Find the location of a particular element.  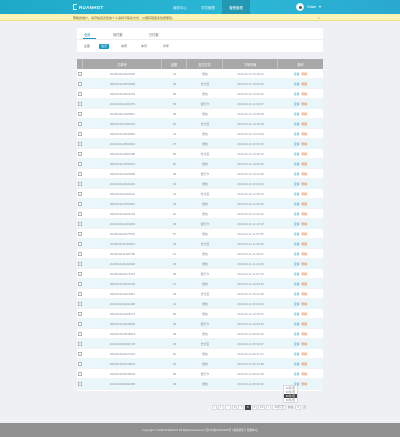

filter-month: 本月 is located at coordinates (144, 46).